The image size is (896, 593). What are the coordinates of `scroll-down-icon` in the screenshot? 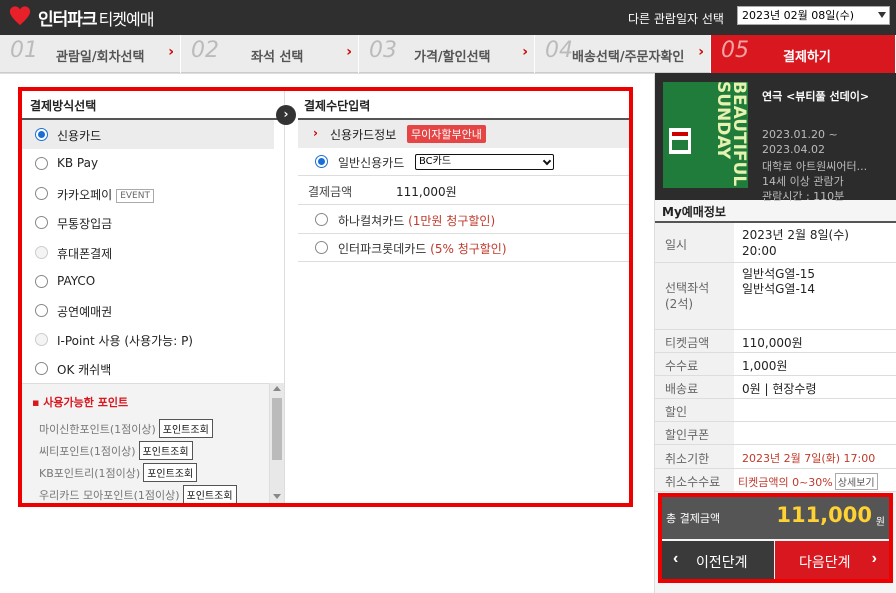 It's located at (277, 496).